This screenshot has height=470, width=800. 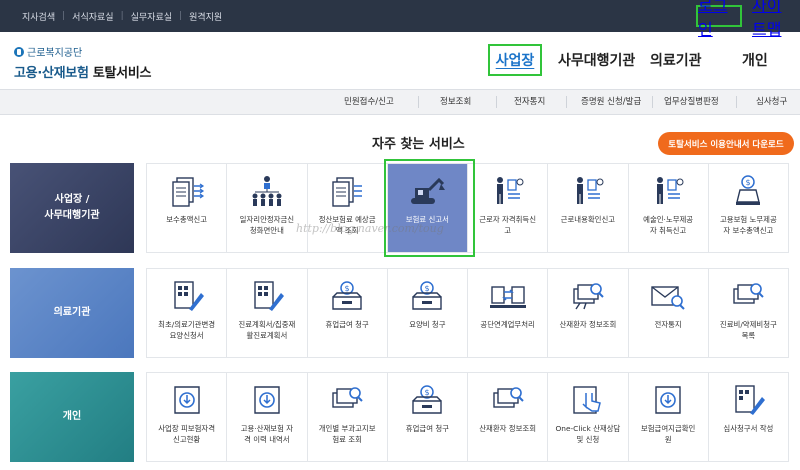 I want to click on guide-download-button: 토탈서비스 이용안내서 다운로드, so click(x=726, y=143).